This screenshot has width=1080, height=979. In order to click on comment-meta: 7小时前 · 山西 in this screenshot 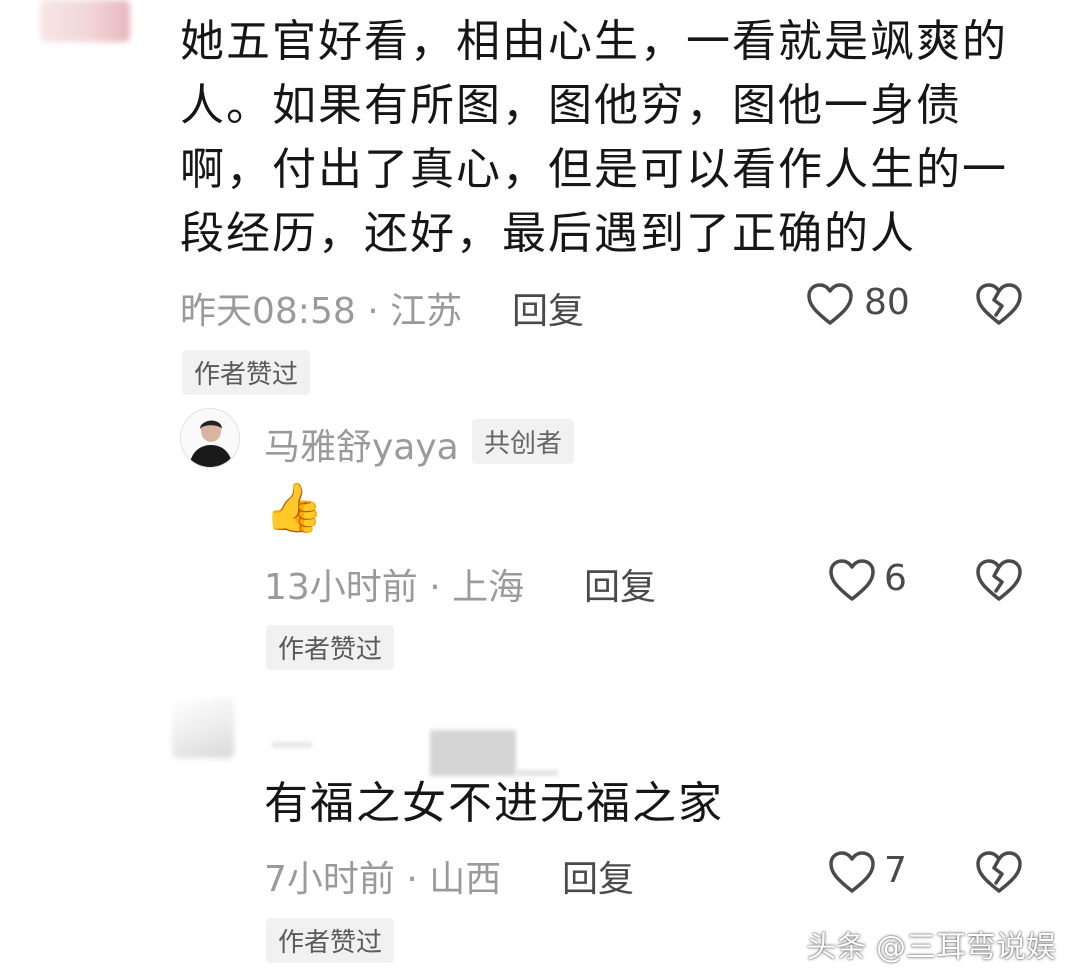, I will do `click(383, 879)`.